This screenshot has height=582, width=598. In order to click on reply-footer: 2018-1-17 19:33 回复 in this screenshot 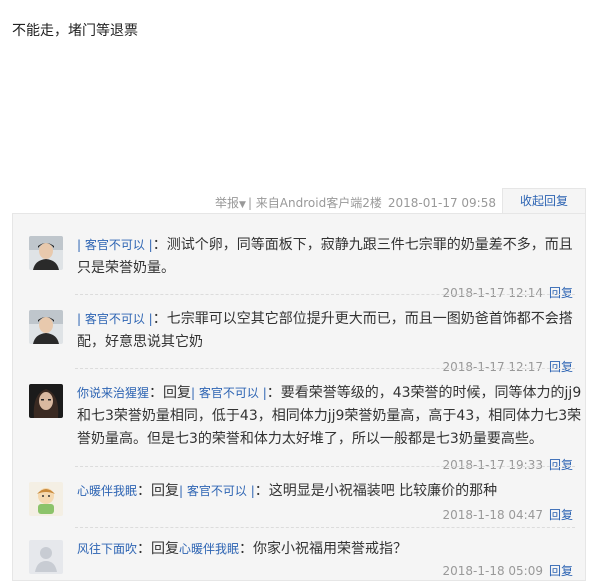, I will do `click(507, 464)`.